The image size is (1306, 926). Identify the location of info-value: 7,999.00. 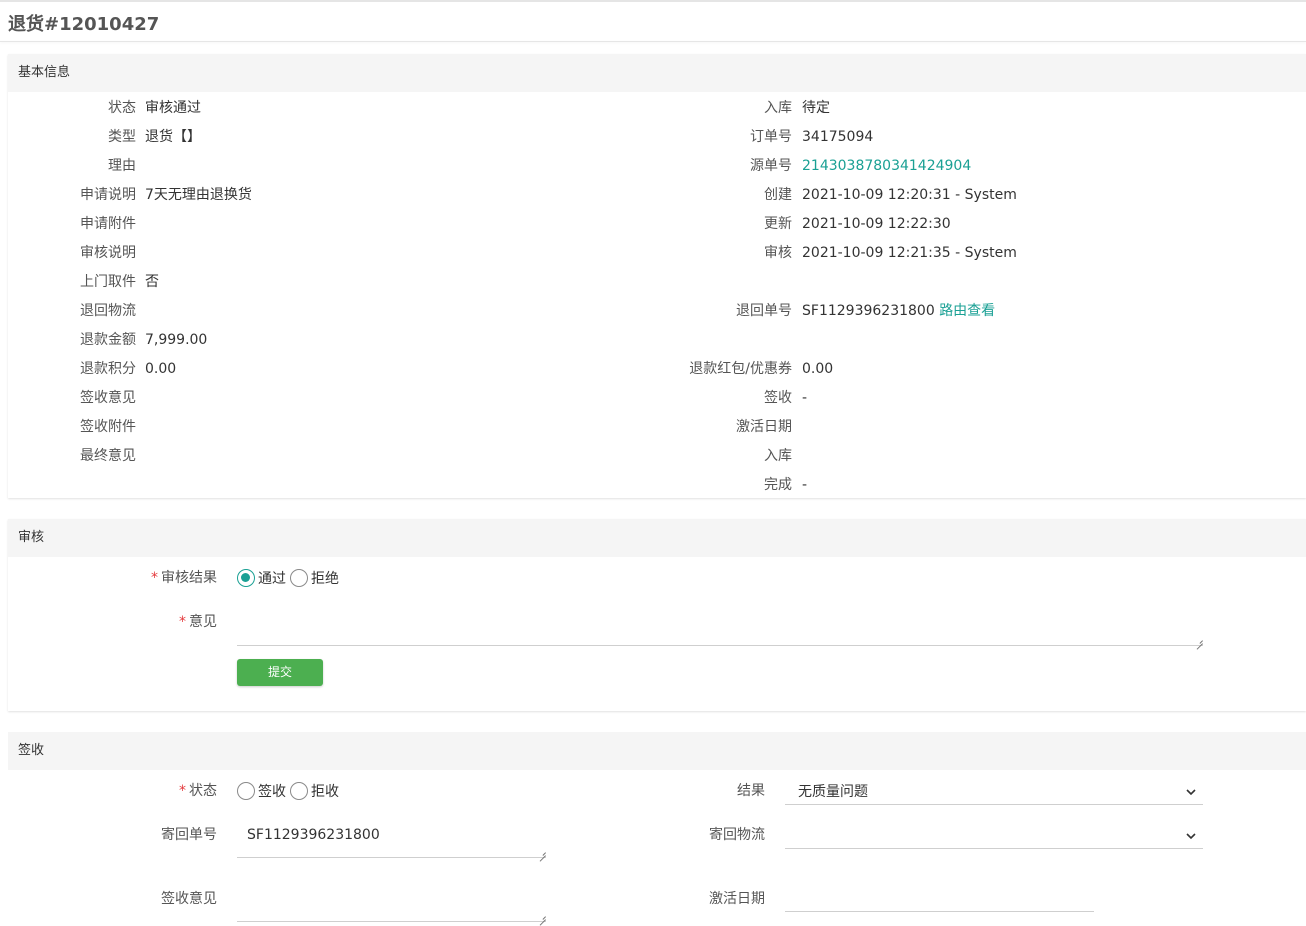
(176, 340).